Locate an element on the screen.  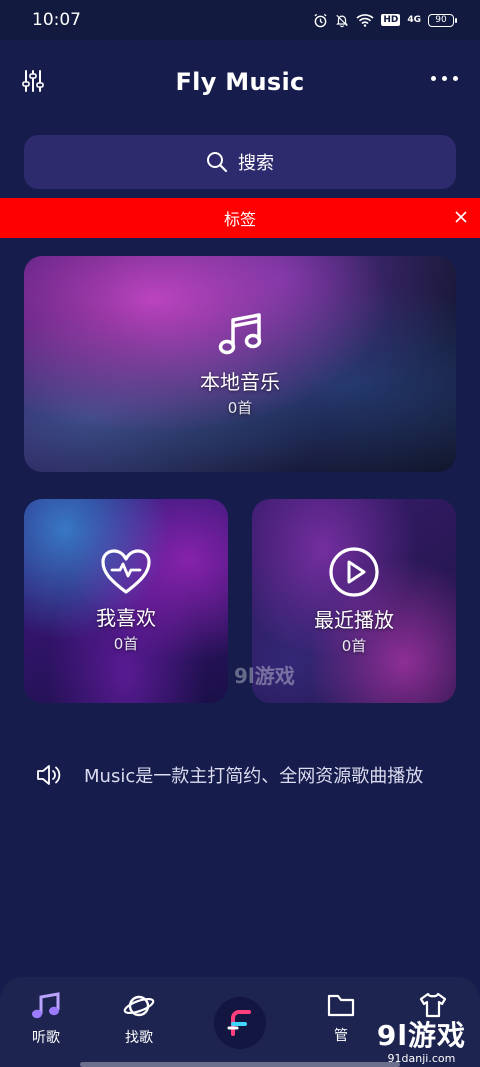
heart-pulse-icon is located at coordinates (126, 571).